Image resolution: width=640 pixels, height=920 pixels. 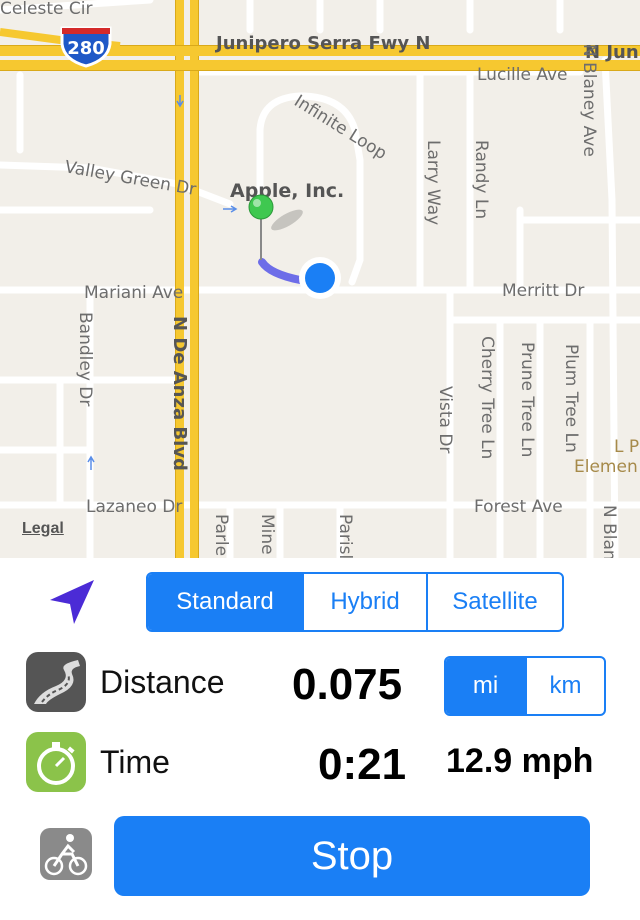 I want to click on street-label: Forest Ave, so click(x=518, y=507).